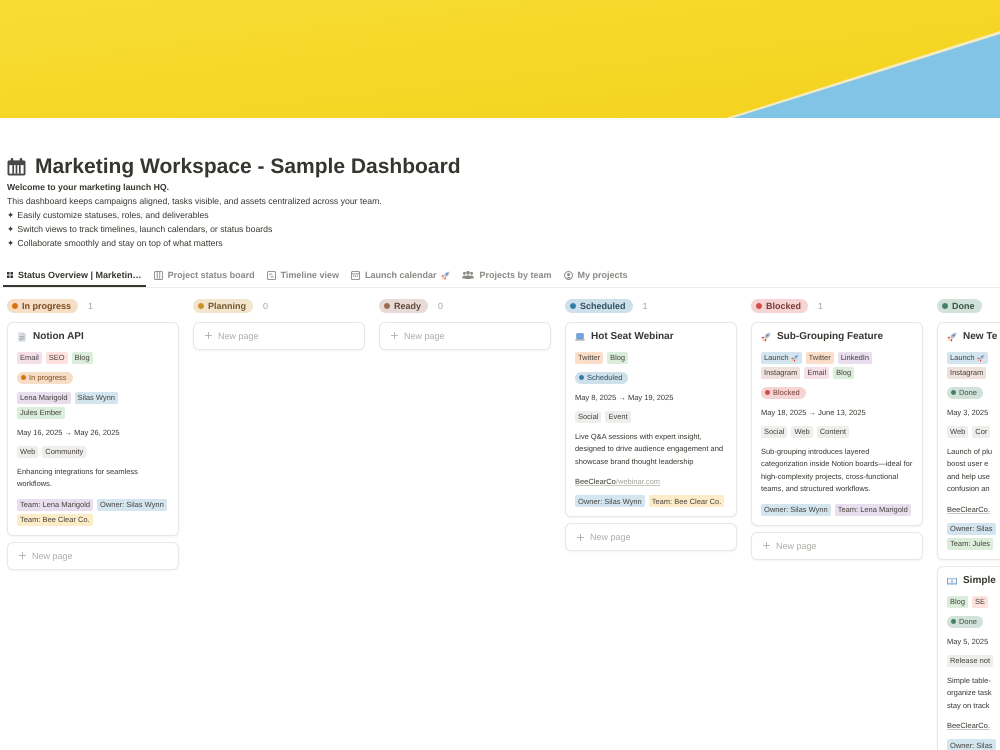 The height and width of the screenshot is (750, 1000). I want to click on card-title: Hot Seat Webinar, so click(632, 336).